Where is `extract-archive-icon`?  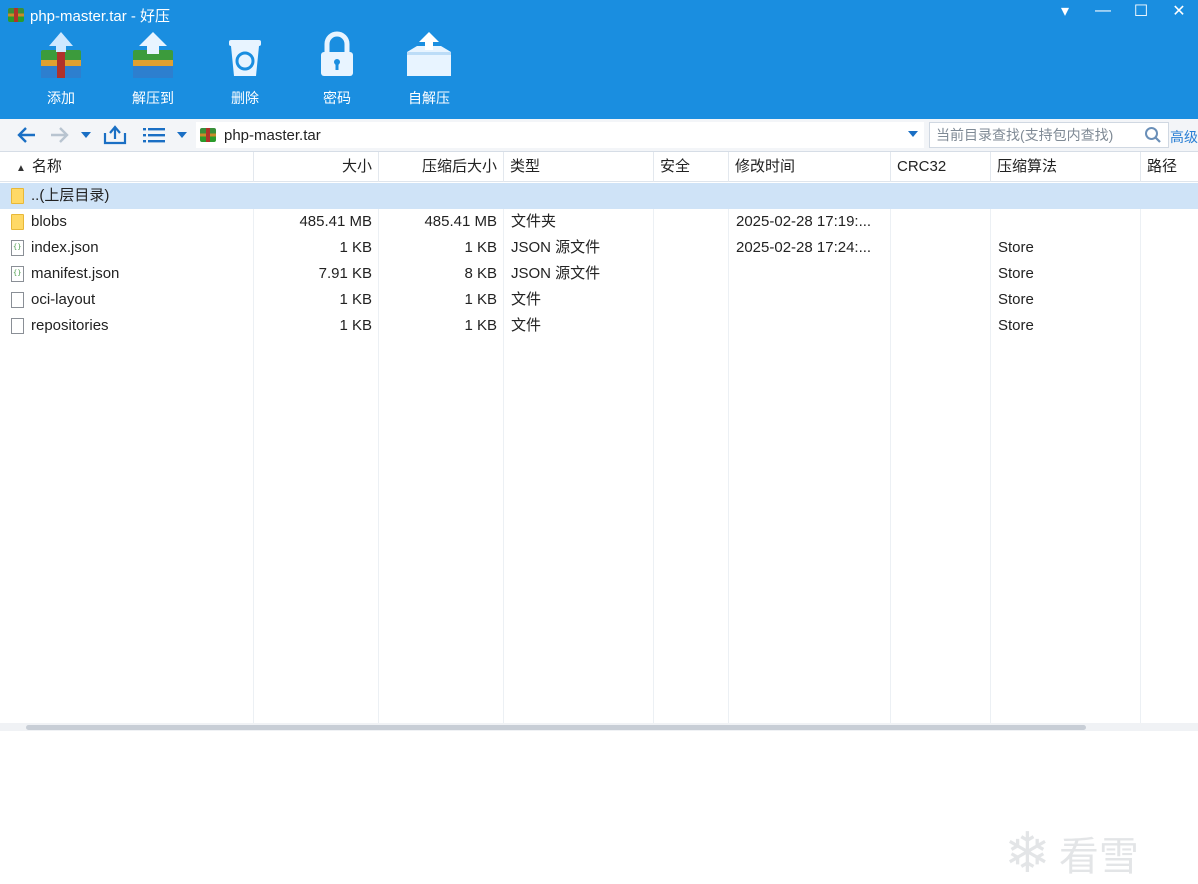
extract-archive-icon is located at coordinates (153, 55).